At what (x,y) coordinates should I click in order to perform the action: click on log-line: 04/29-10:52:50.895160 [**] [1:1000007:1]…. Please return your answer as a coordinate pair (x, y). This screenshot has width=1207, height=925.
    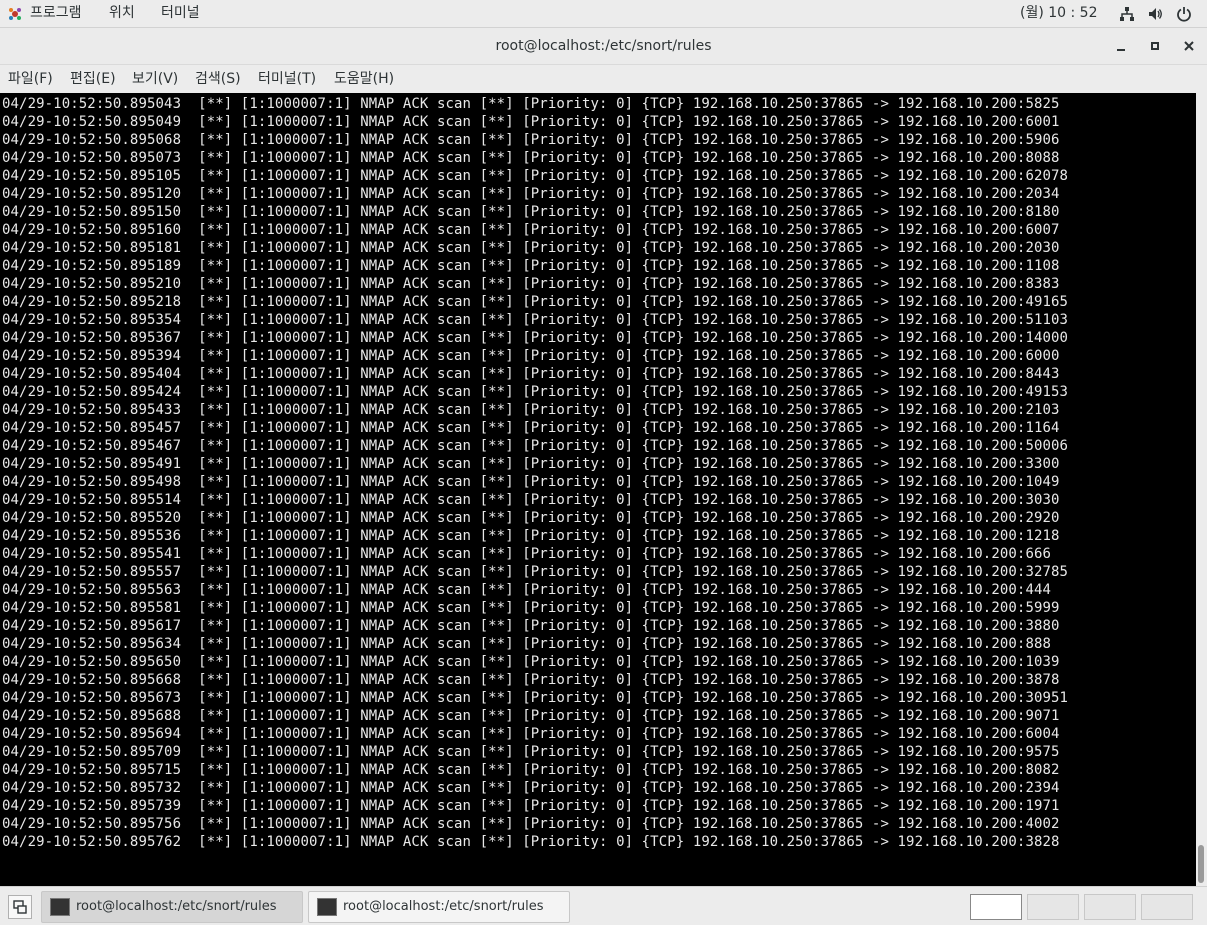
    Looking at the image, I should click on (531, 230).